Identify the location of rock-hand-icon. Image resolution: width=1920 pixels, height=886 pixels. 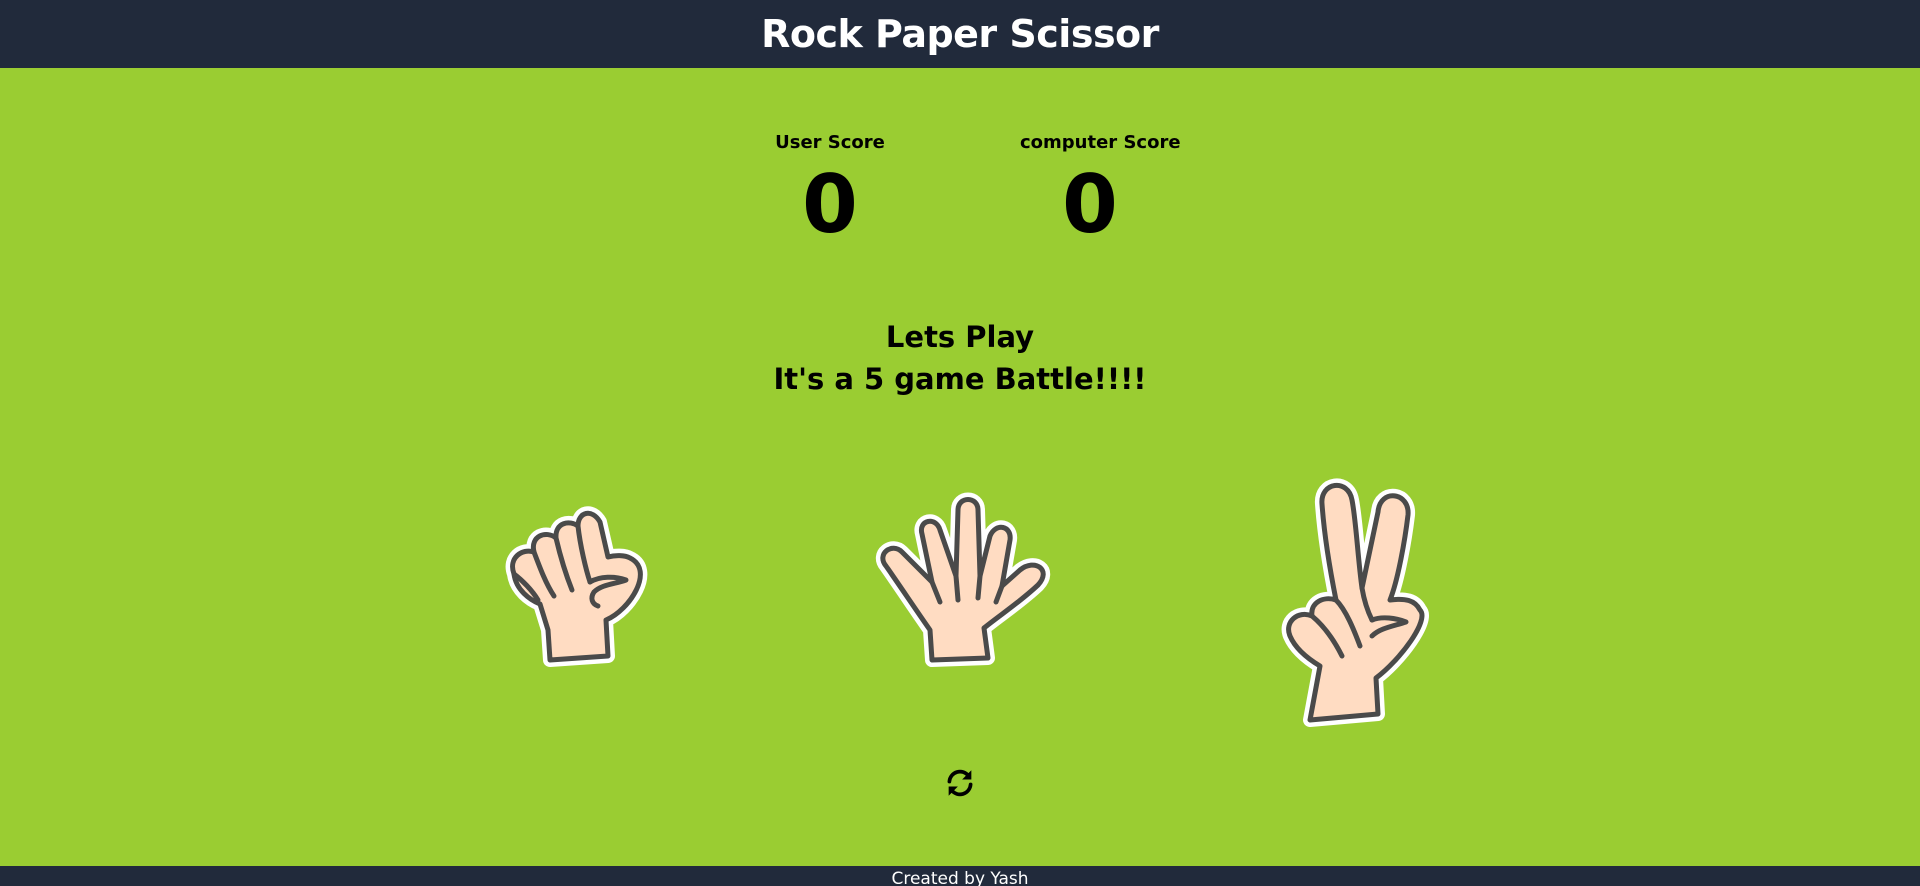
(576, 586).